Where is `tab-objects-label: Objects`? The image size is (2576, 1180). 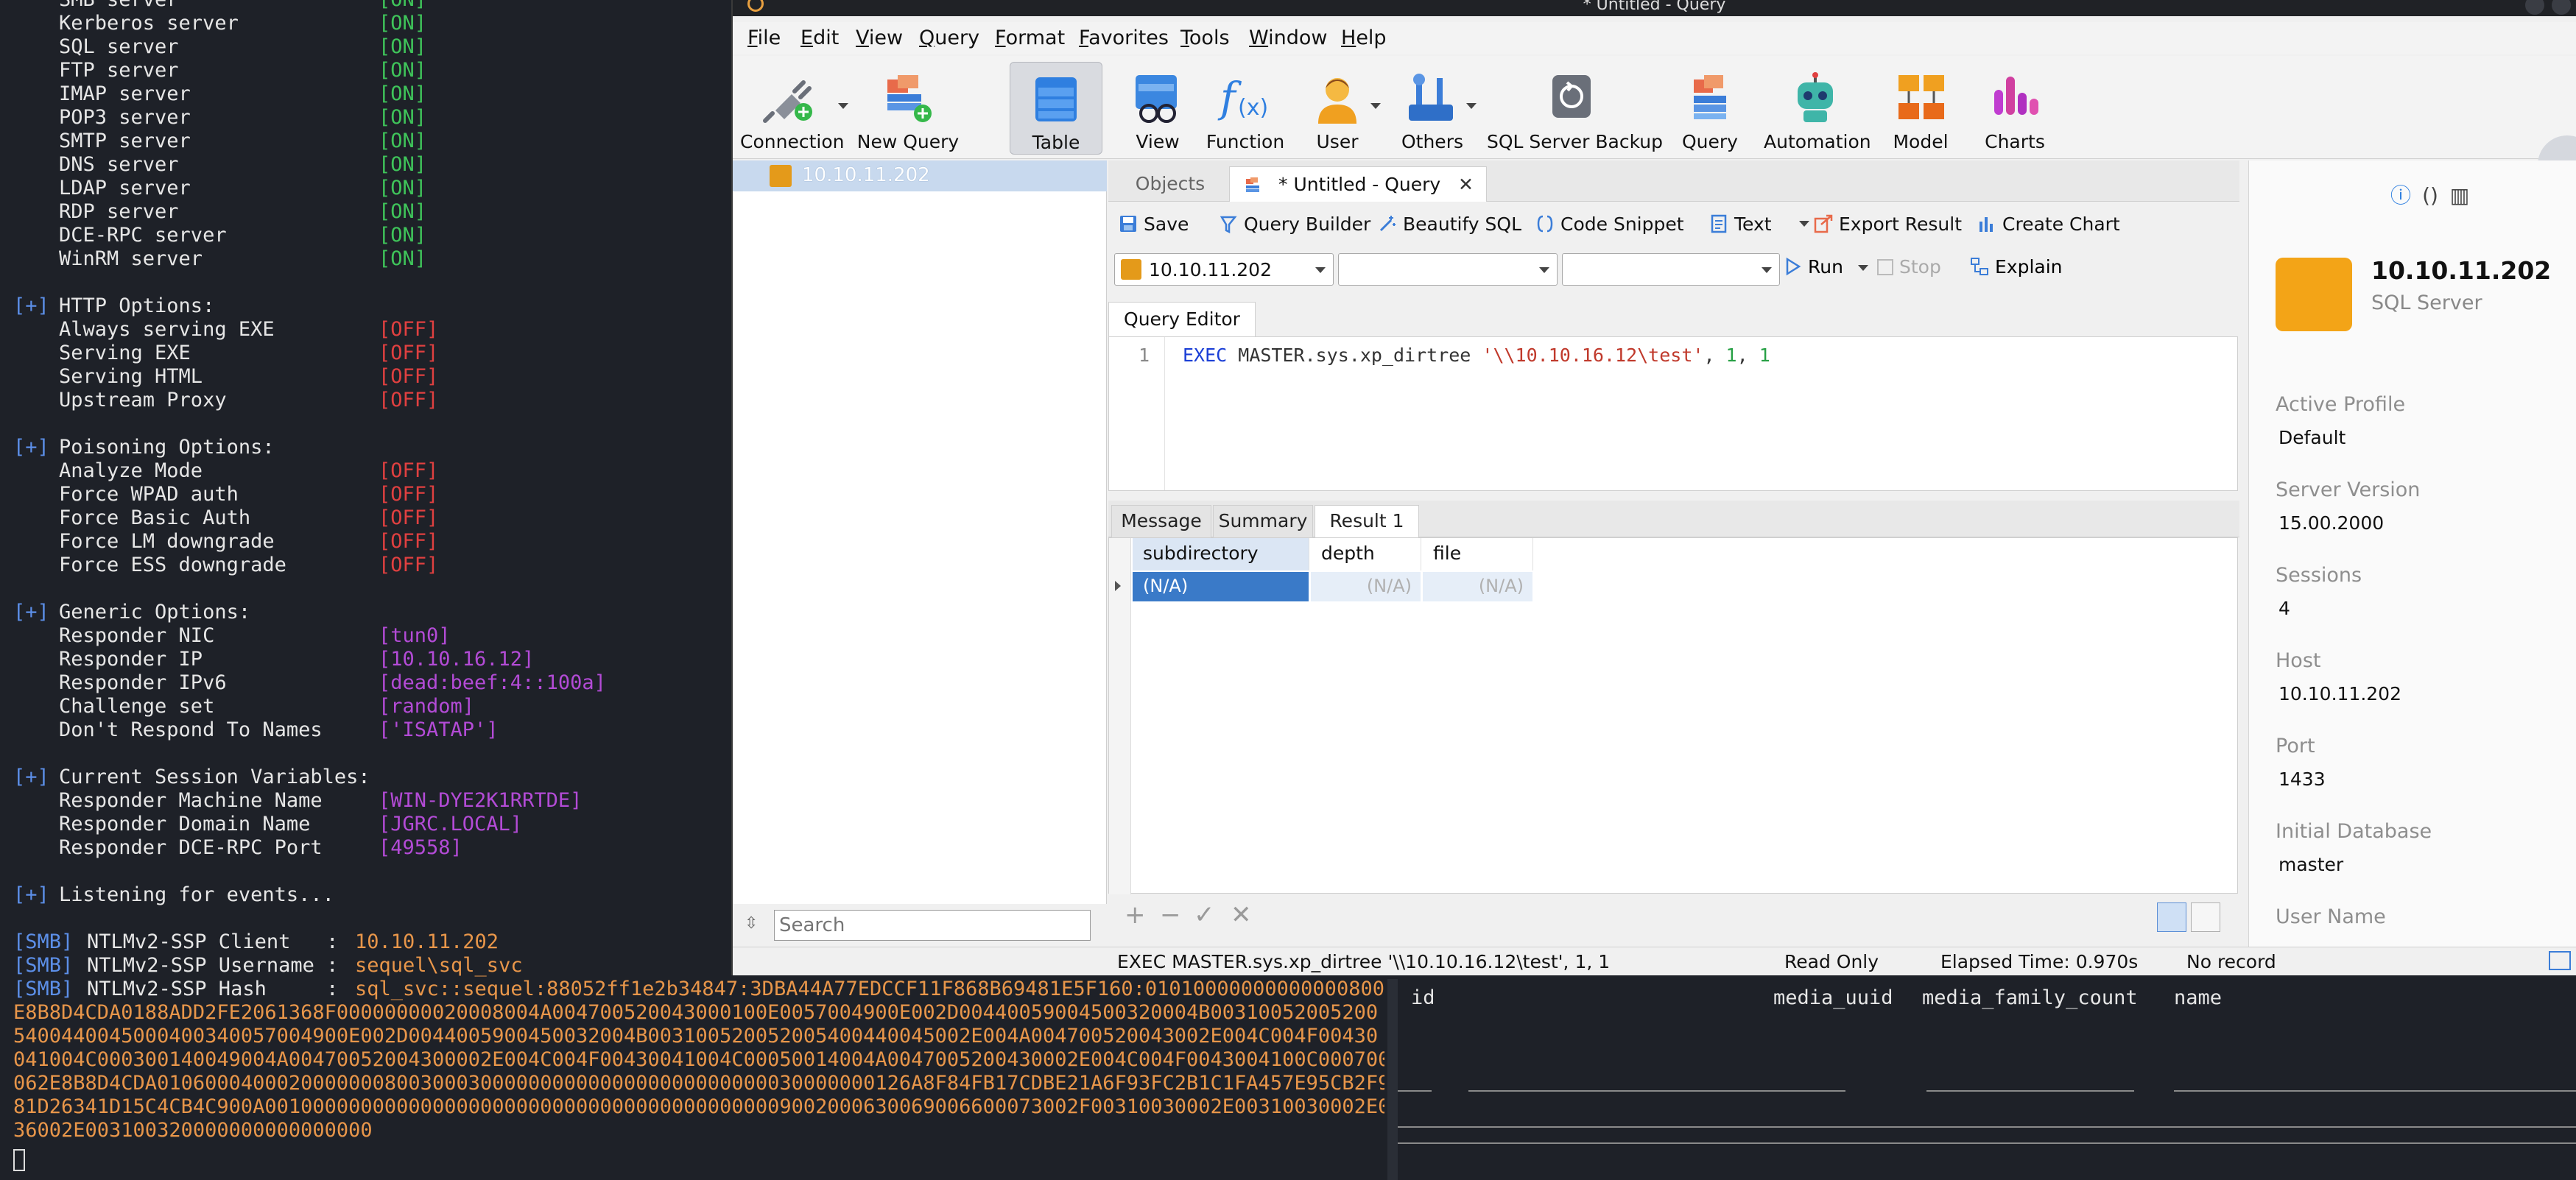
tab-objects-label: Objects is located at coordinates (1170, 183).